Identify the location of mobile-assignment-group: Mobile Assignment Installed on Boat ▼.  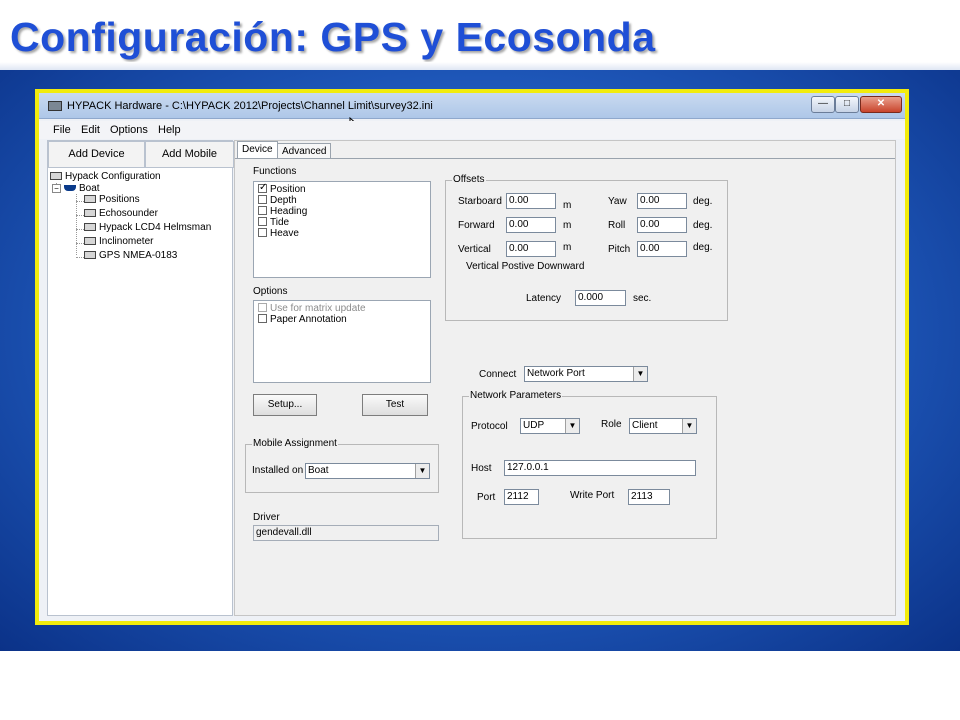
(342, 465).